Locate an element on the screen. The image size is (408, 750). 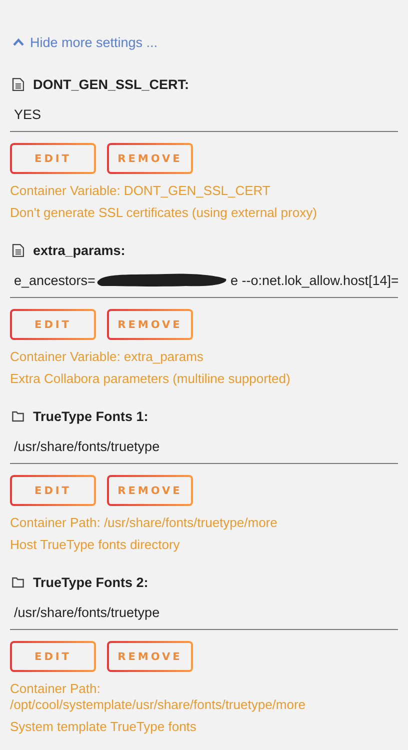
setting-description: Container Variable: extra_params is located at coordinates (107, 357).